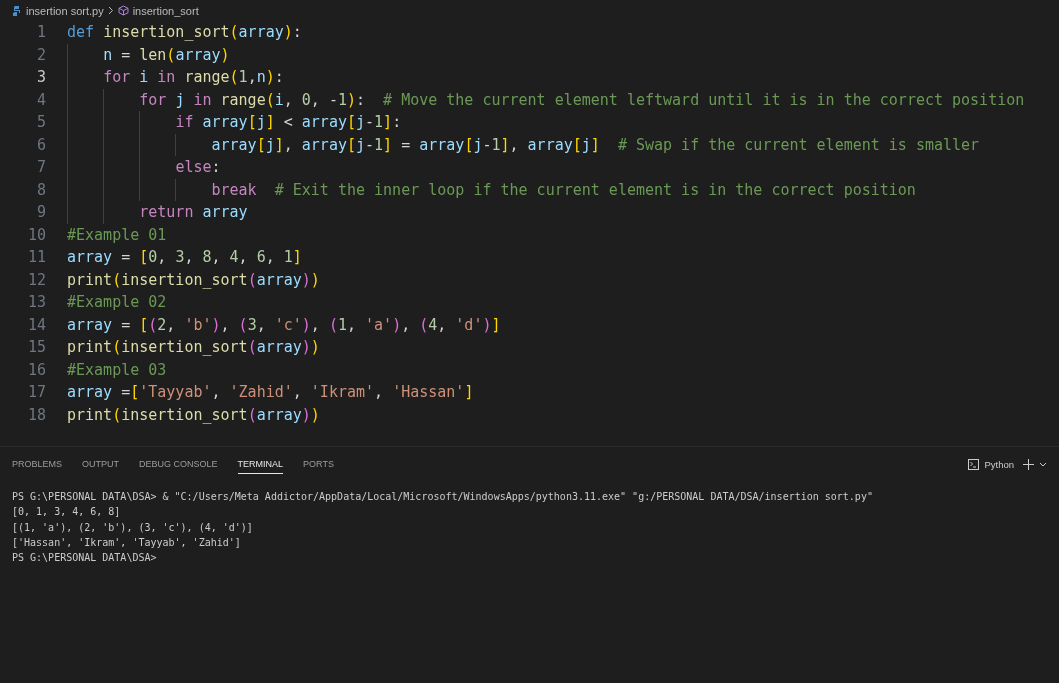  Describe the element at coordinates (36, 347) in the screenshot. I see `line-number: 15` at that location.